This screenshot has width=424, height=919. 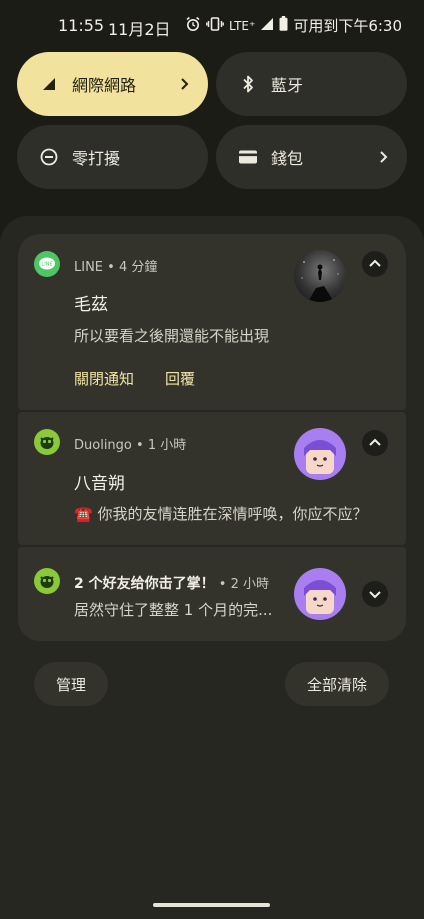 I want to click on line-app-icon: LINE, so click(x=47, y=264).